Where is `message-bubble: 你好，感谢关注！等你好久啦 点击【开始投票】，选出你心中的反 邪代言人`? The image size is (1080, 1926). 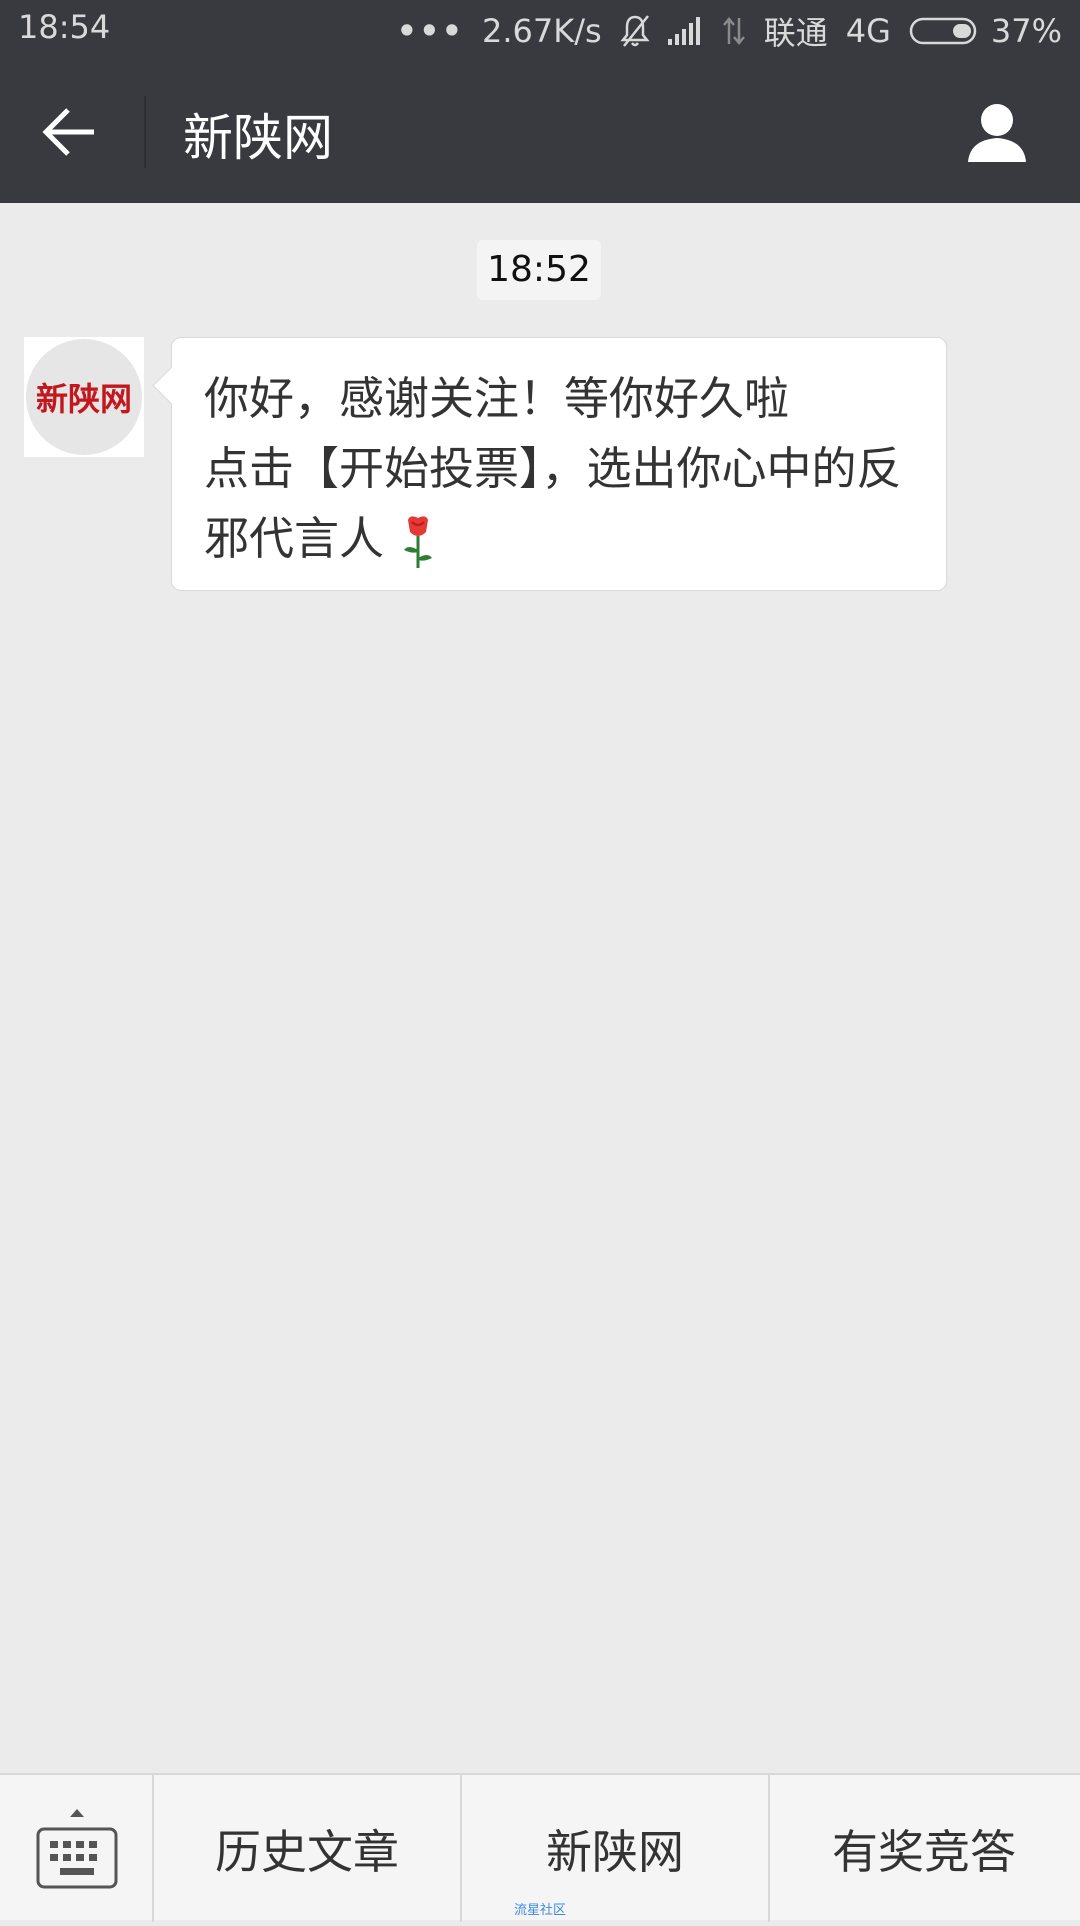
message-bubble: 你好，感谢关注！等你好久啦 点击【开始投票】，选出你心中的反 邪代言人 is located at coordinates (549, 464).